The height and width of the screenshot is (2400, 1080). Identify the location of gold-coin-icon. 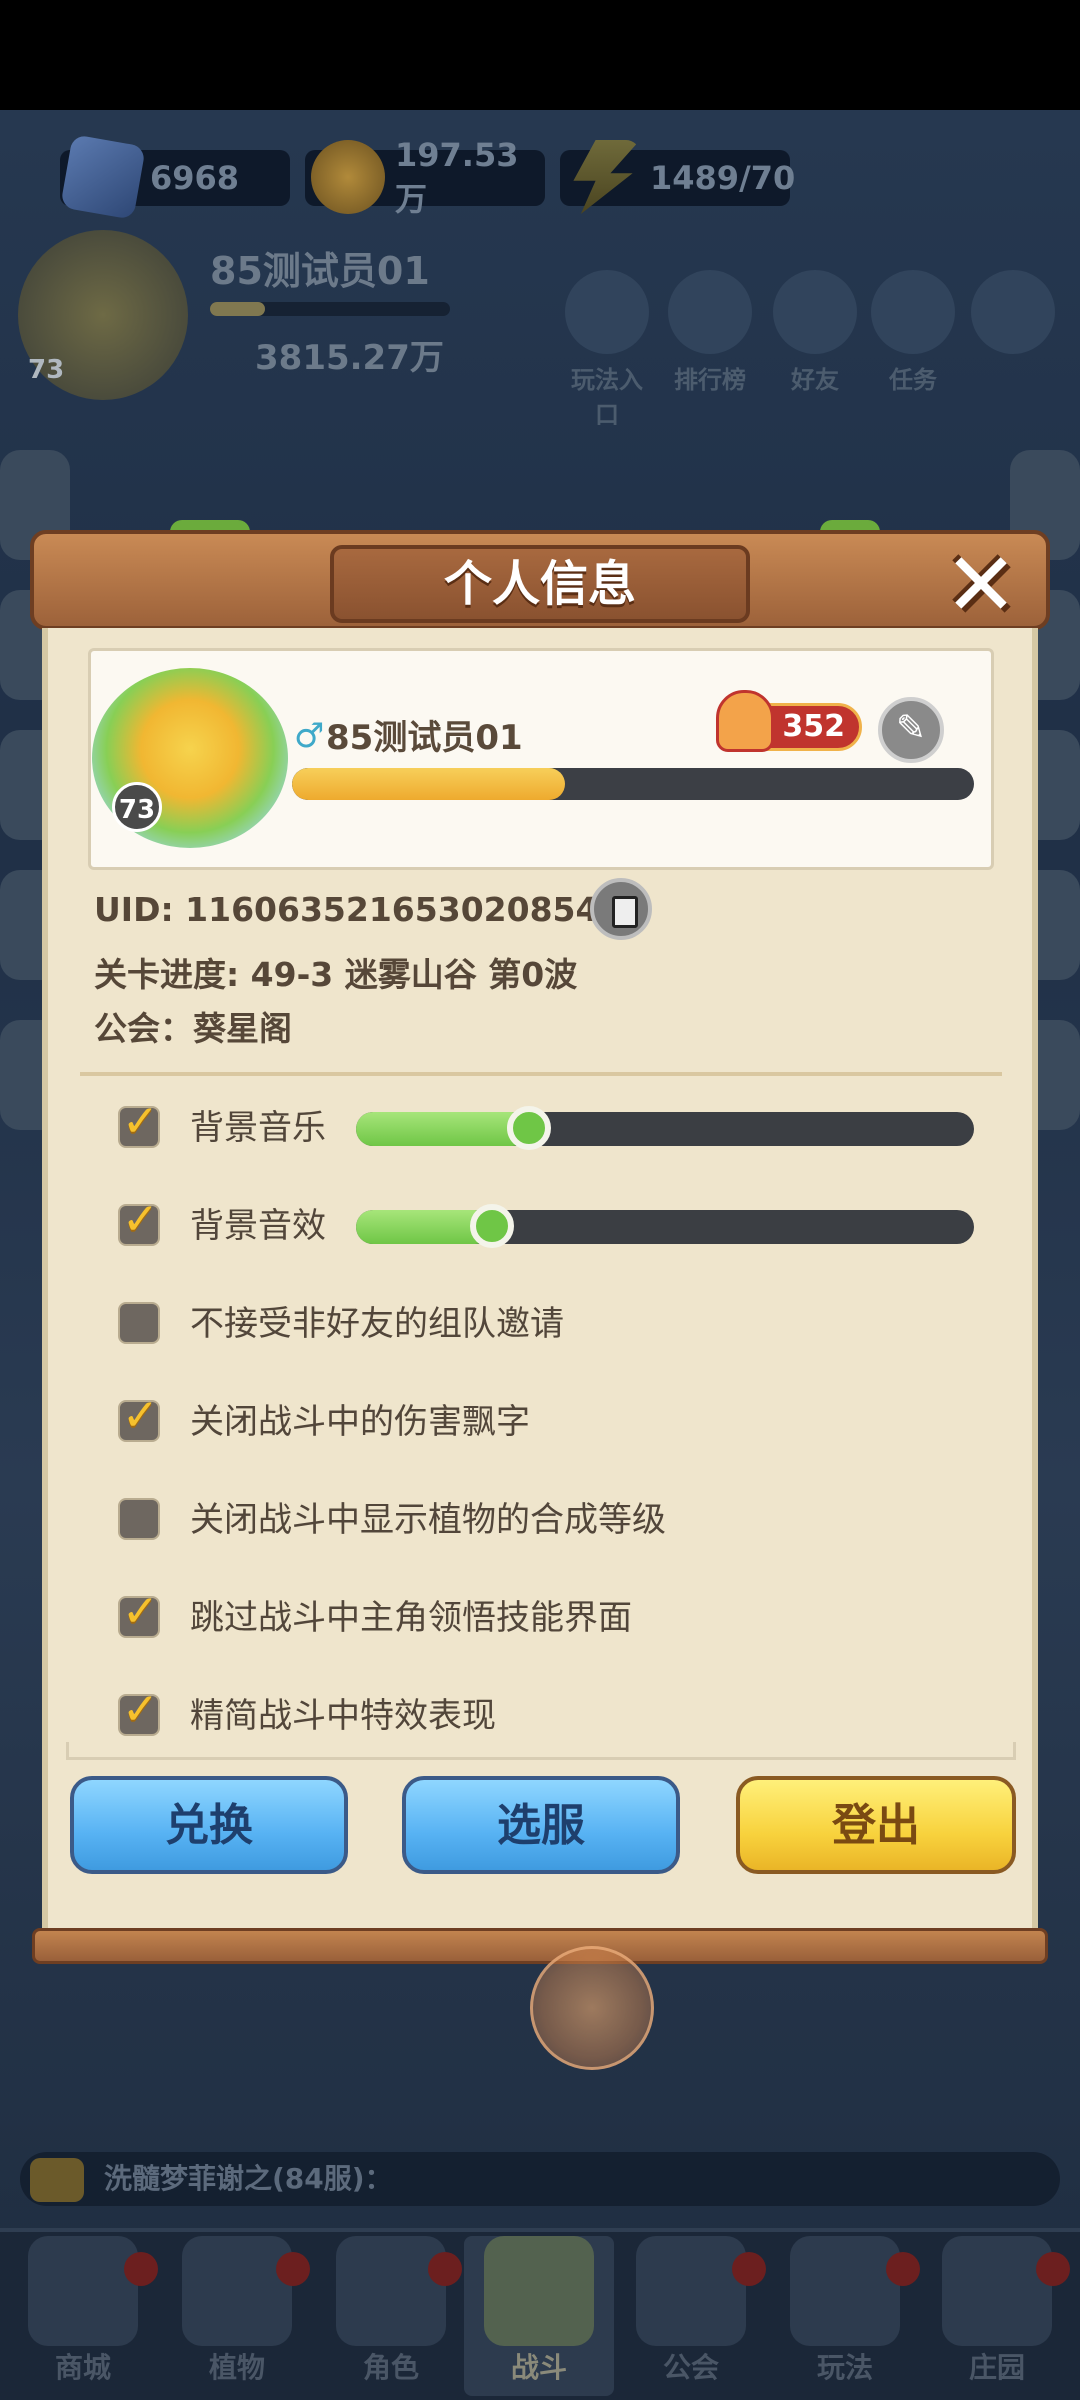
(348, 177).